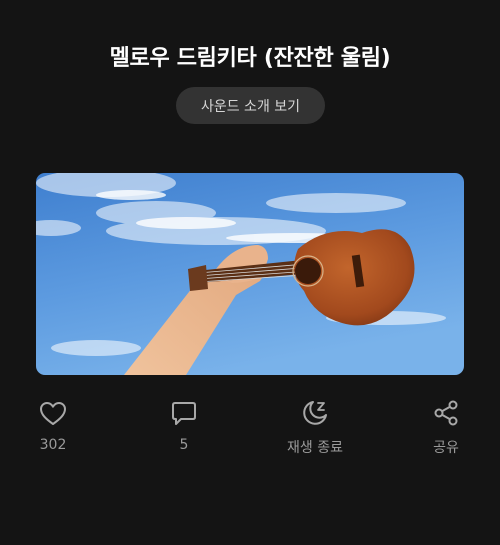 The image size is (500, 545). I want to click on heart-icon, so click(53, 413).